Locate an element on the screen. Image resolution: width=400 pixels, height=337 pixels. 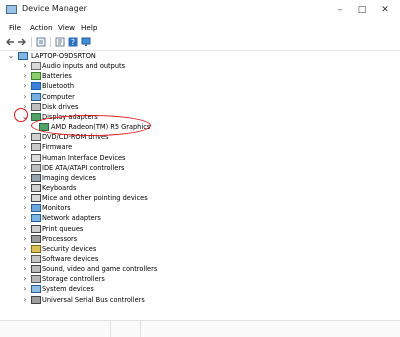
tree-category-0: › Audio inputs and outputs is located at coordinates (150, 66).